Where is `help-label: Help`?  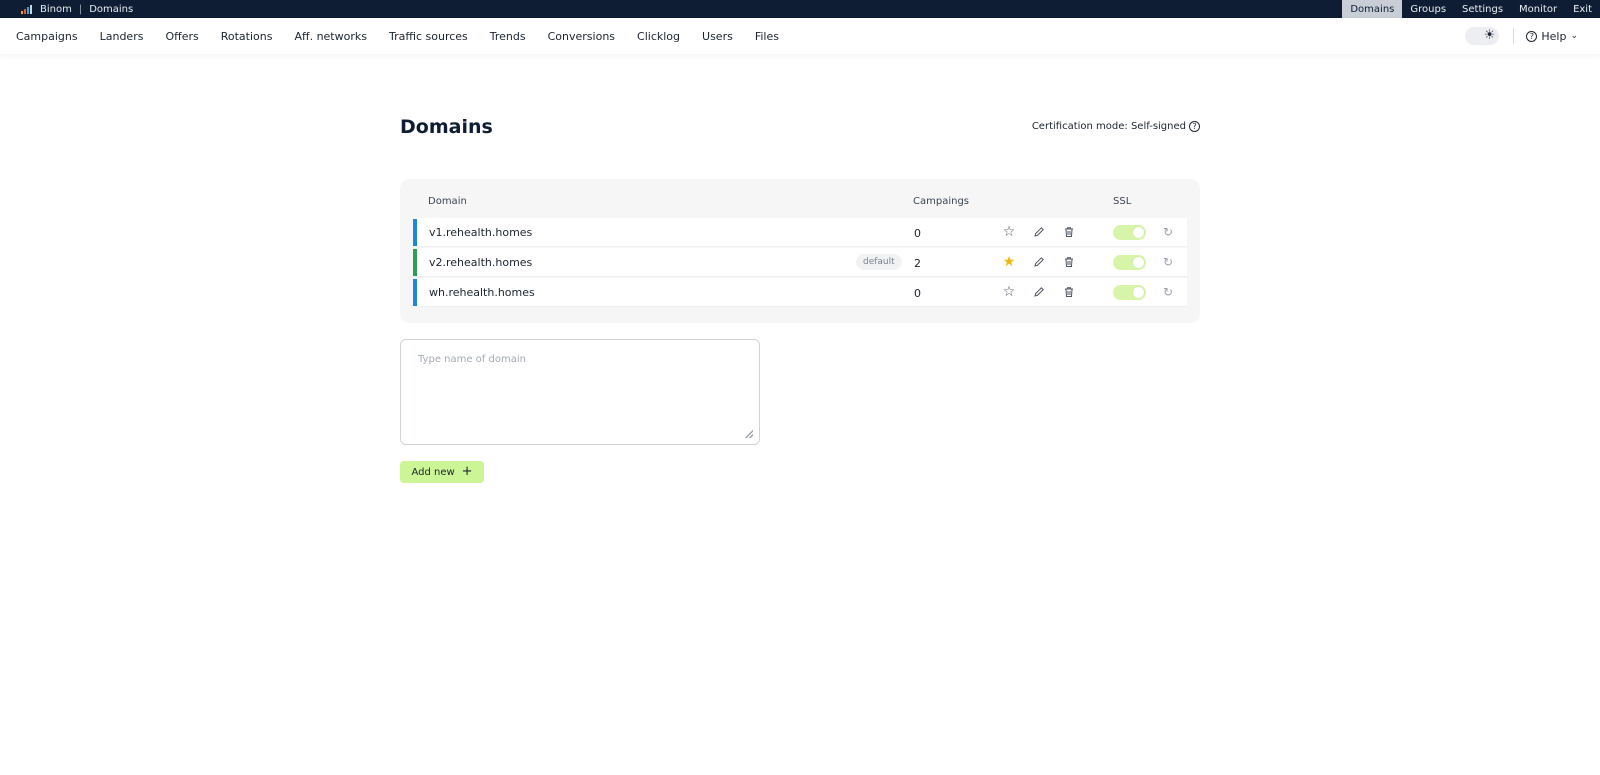 help-label: Help is located at coordinates (1554, 36).